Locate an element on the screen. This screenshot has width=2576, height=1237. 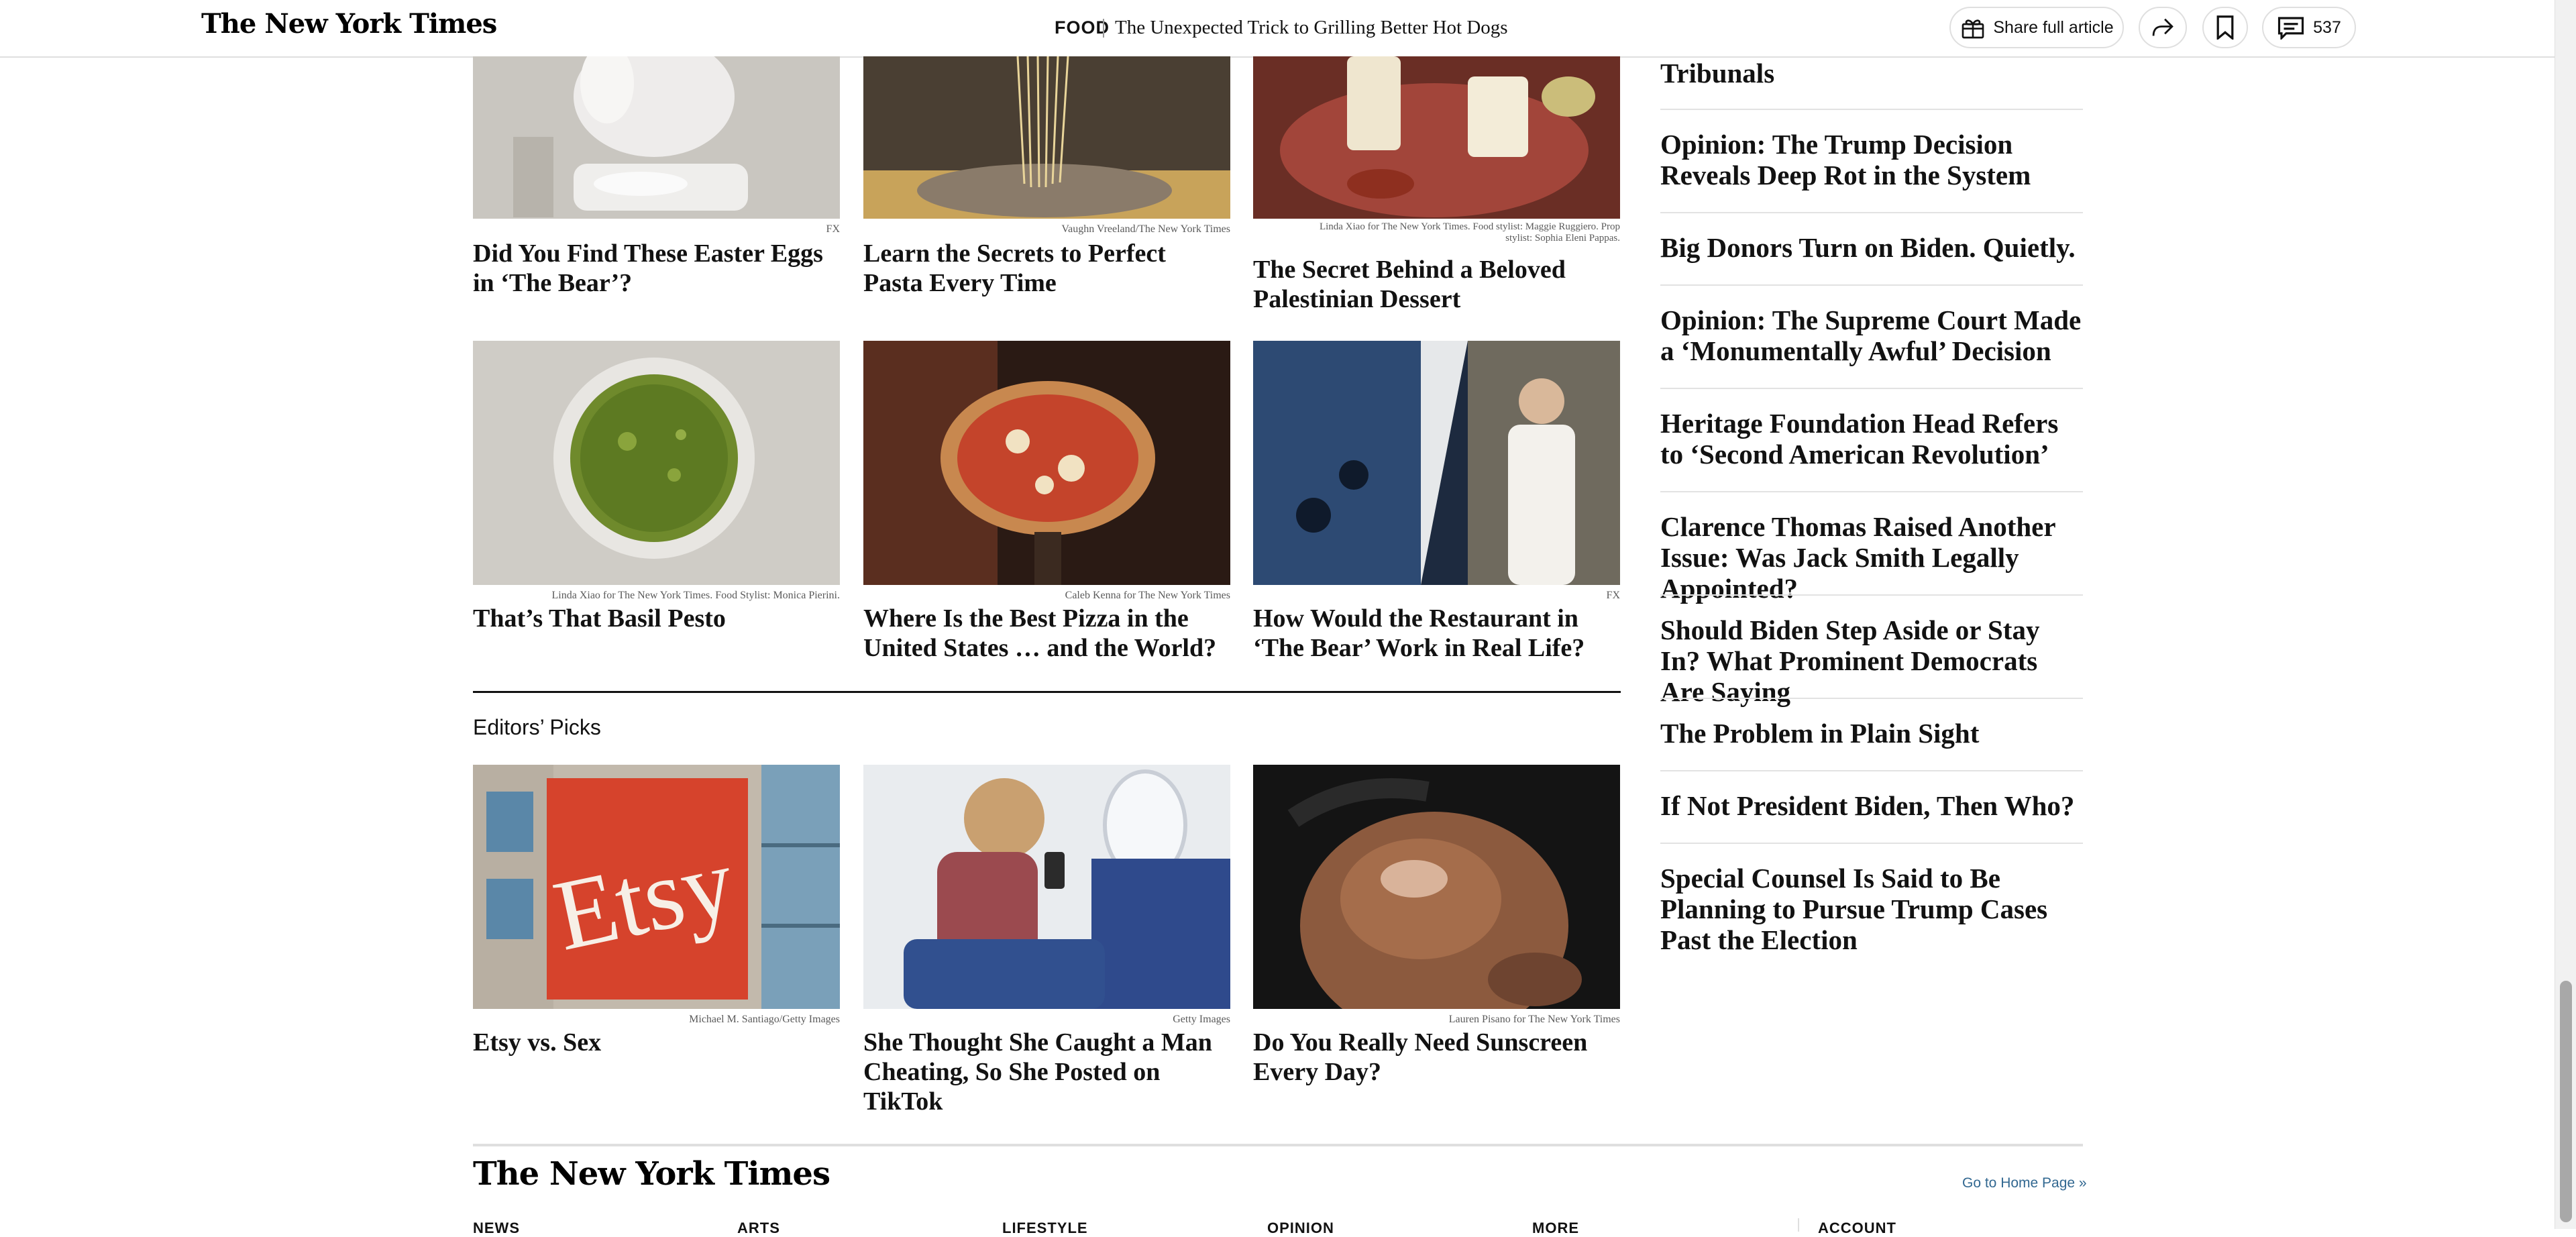
dessert-photo is located at coordinates (1436, 137).